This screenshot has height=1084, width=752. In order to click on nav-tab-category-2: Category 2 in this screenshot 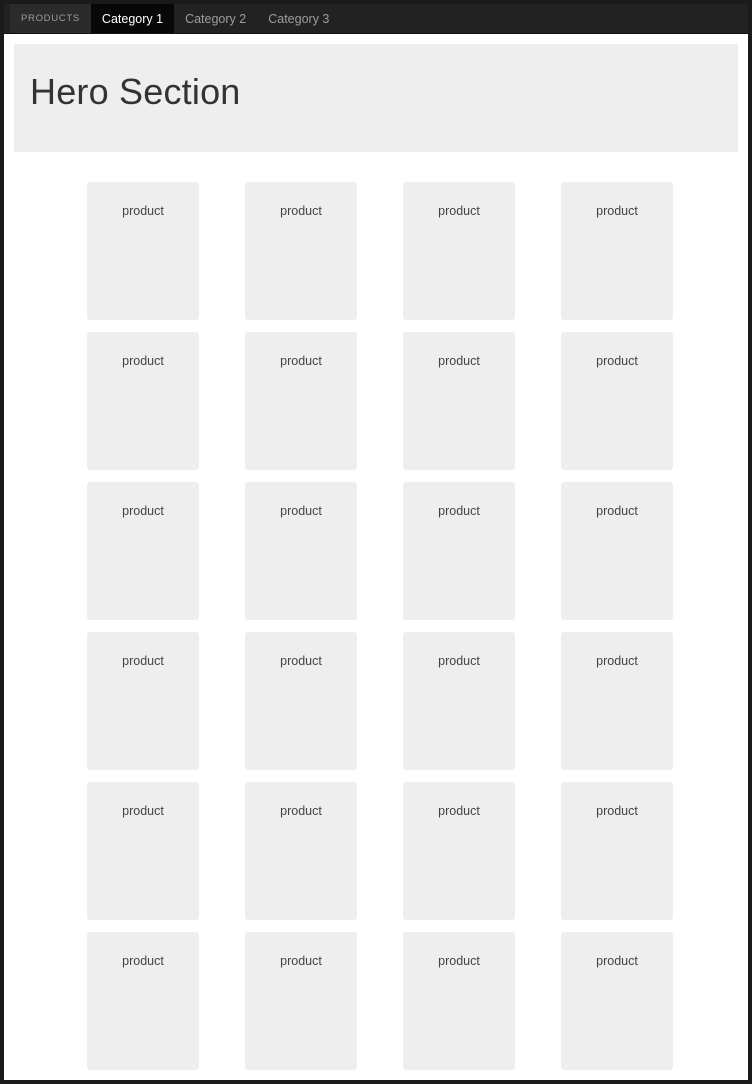, I will do `click(215, 18)`.